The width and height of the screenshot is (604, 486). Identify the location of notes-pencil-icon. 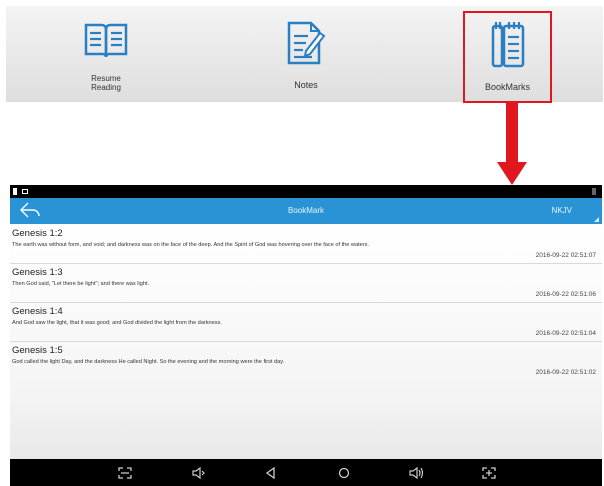
(306, 45).